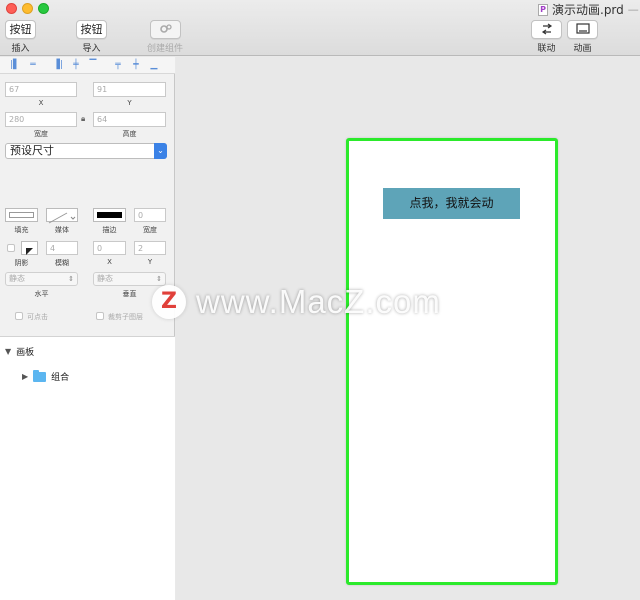 The image size is (640, 600). Describe the element at coordinates (109, 262) in the screenshot. I see `shadow-x-label: X` at that location.